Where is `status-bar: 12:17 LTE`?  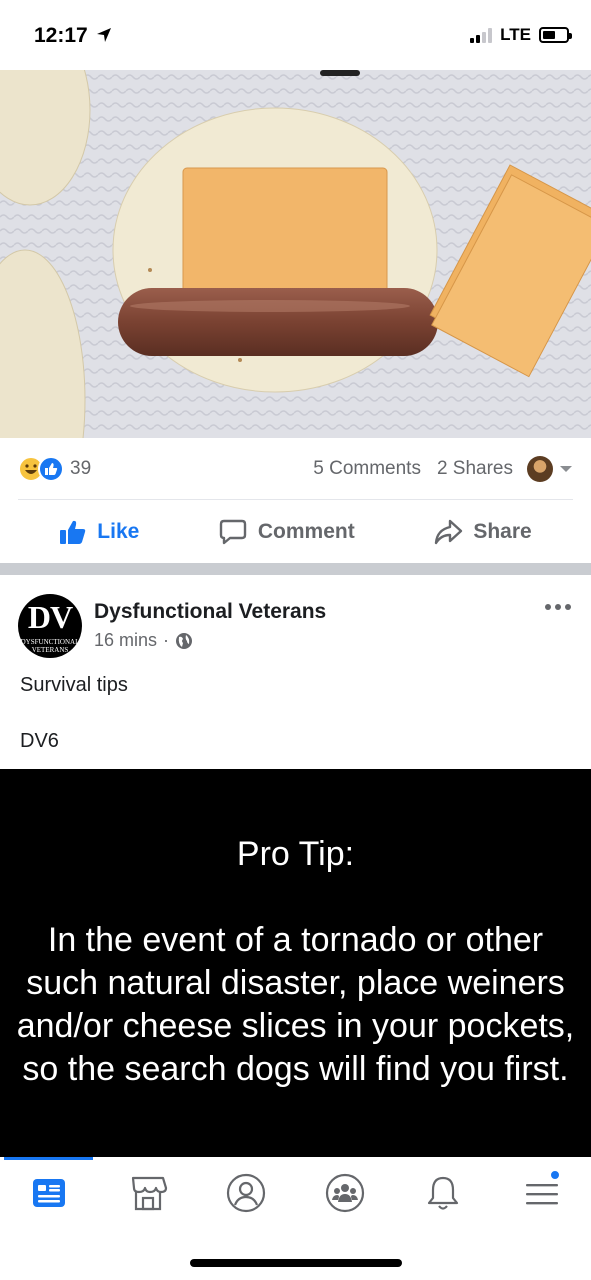
status-bar: 12:17 LTE is located at coordinates (295, 35).